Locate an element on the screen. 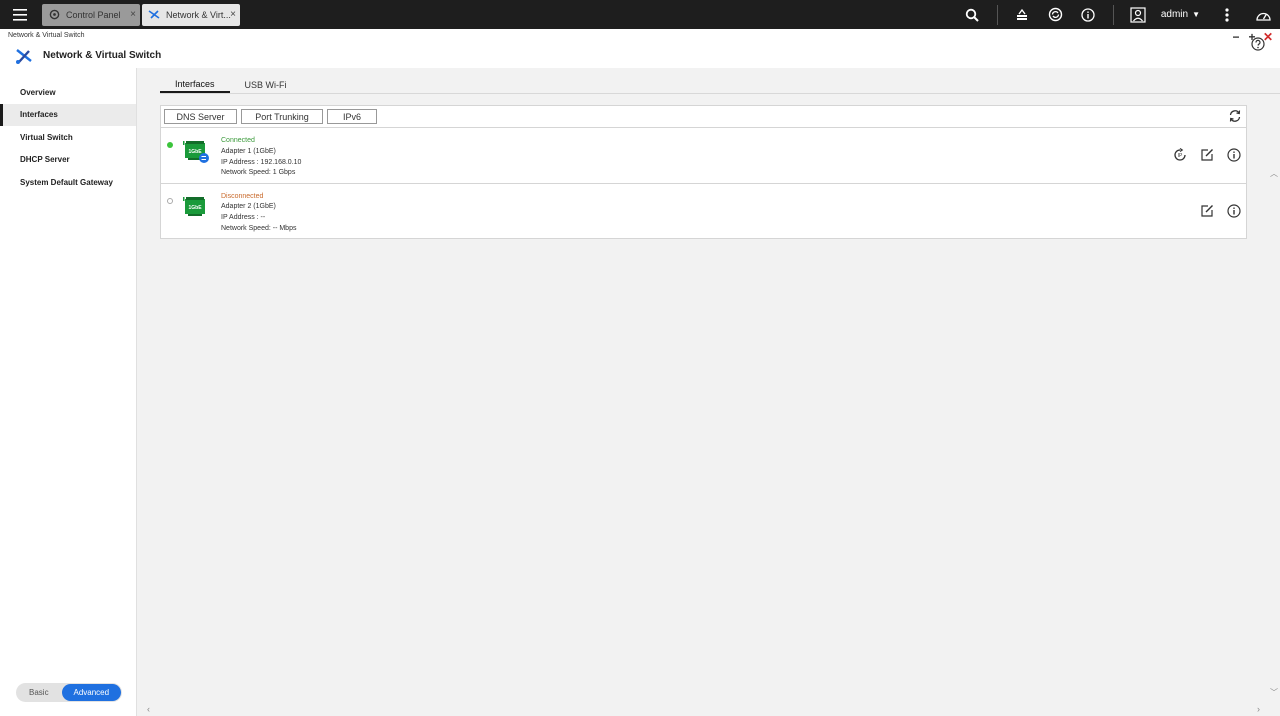 The height and width of the screenshot is (716, 1280). search-button is located at coordinates (972, 14).